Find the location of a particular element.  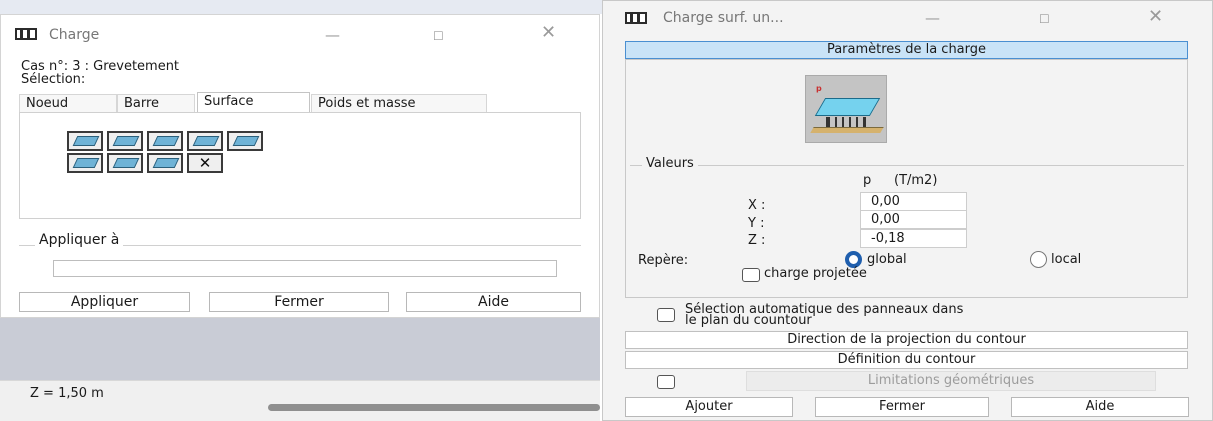

apply-to-input is located at coordinates (305, 268).